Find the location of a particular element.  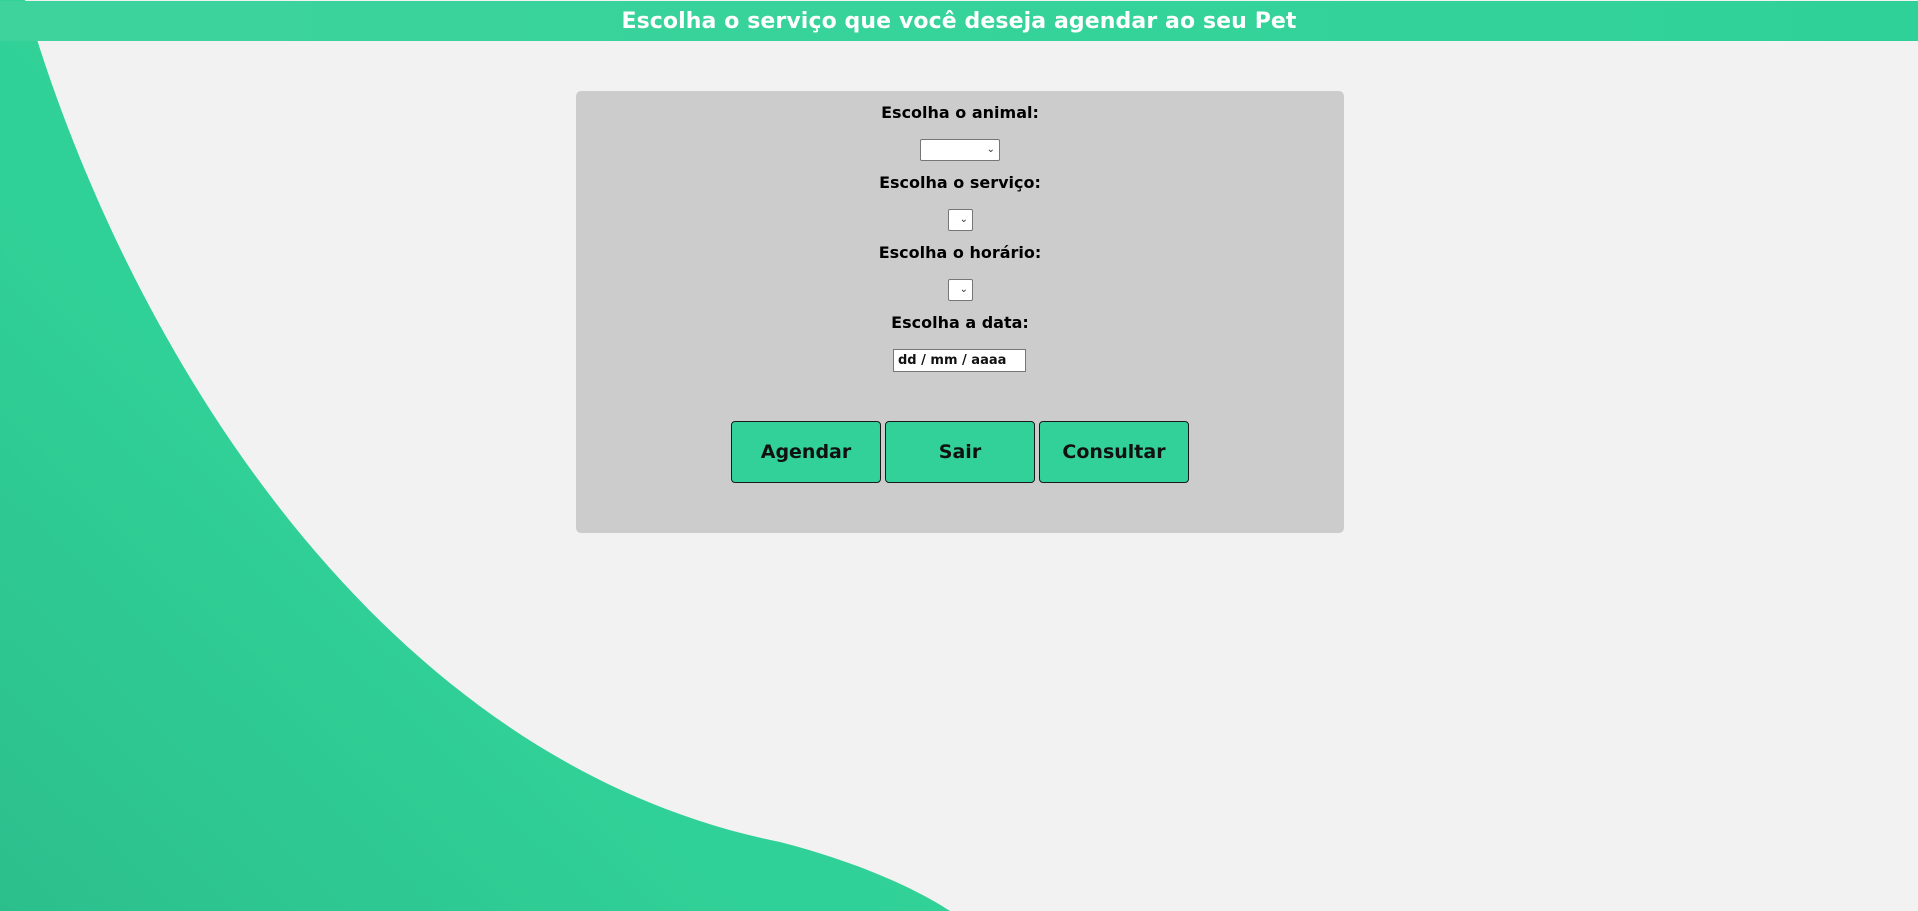

service-label: Escolha o serviço: is located at coordinates (960, 182).